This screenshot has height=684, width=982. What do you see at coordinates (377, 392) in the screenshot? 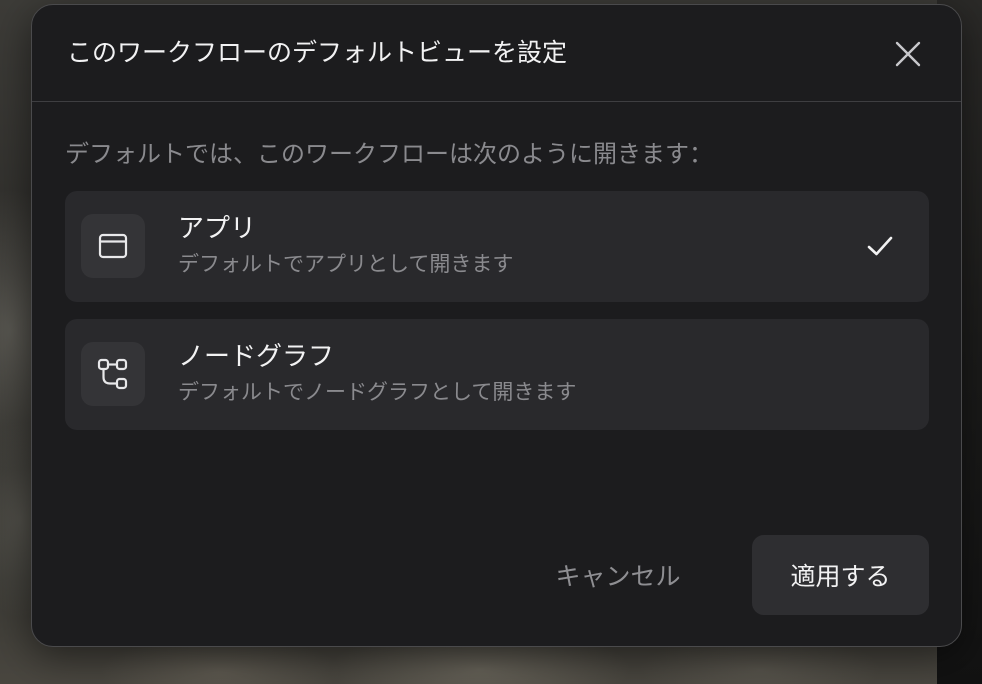
I see `option-node-graph-description: デフォルトでノードグラフとして開きます` at bounding box center [377, 392].